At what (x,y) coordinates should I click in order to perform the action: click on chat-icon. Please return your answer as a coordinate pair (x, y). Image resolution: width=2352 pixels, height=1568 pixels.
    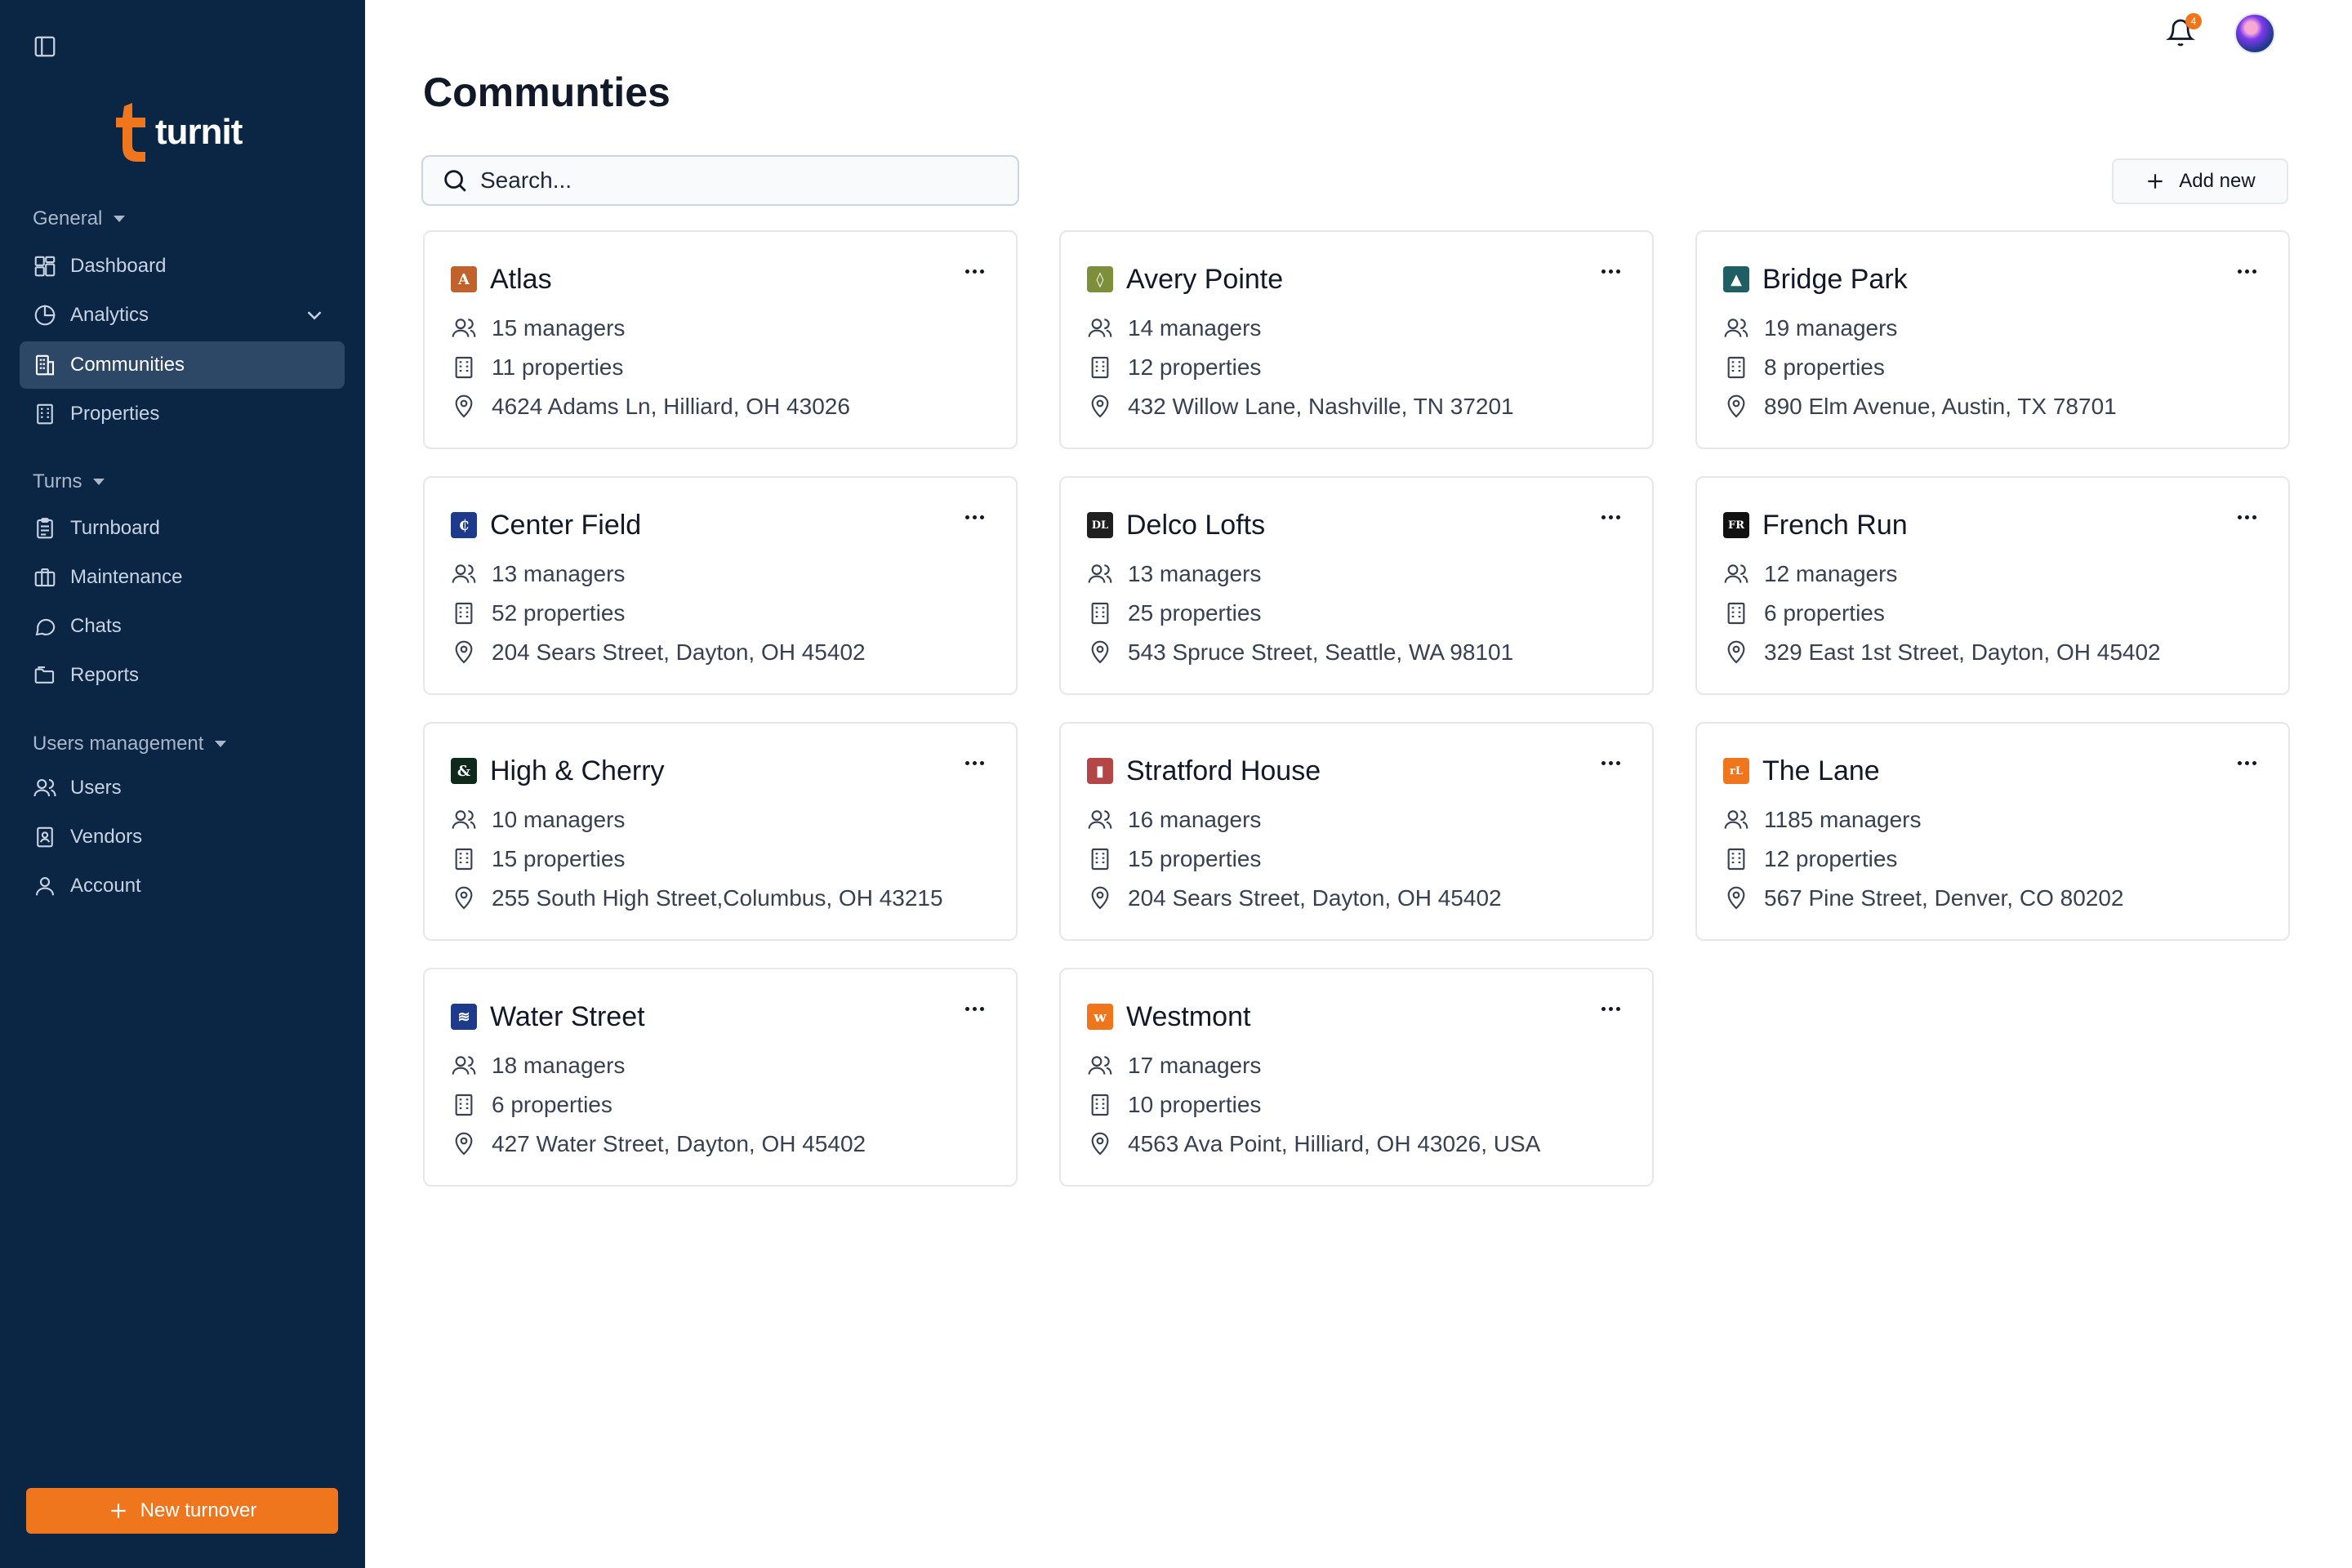
    Looking at the image, I should click on (45, 627).